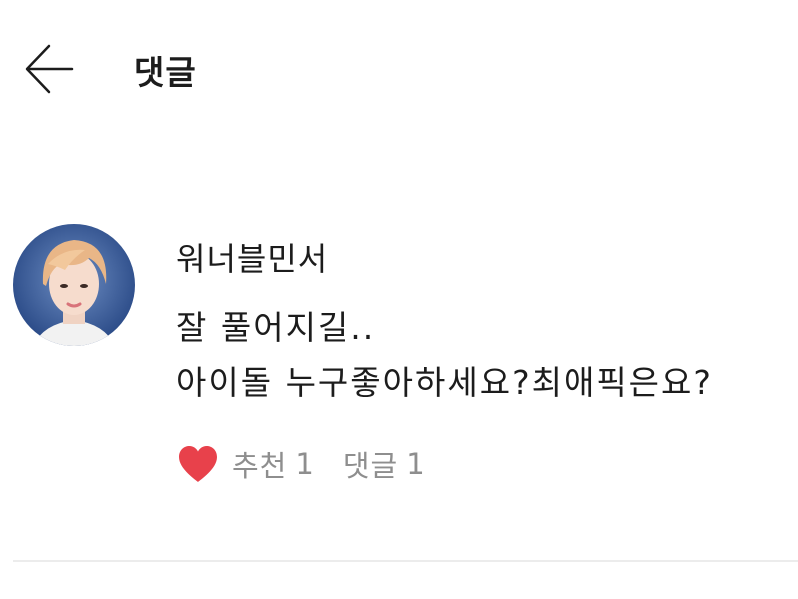 The image size is (798, 599). What do you see at coordinates (416, 464) in the screenshot?
I see `reply-count: 1` at bounding box center [416, 464].